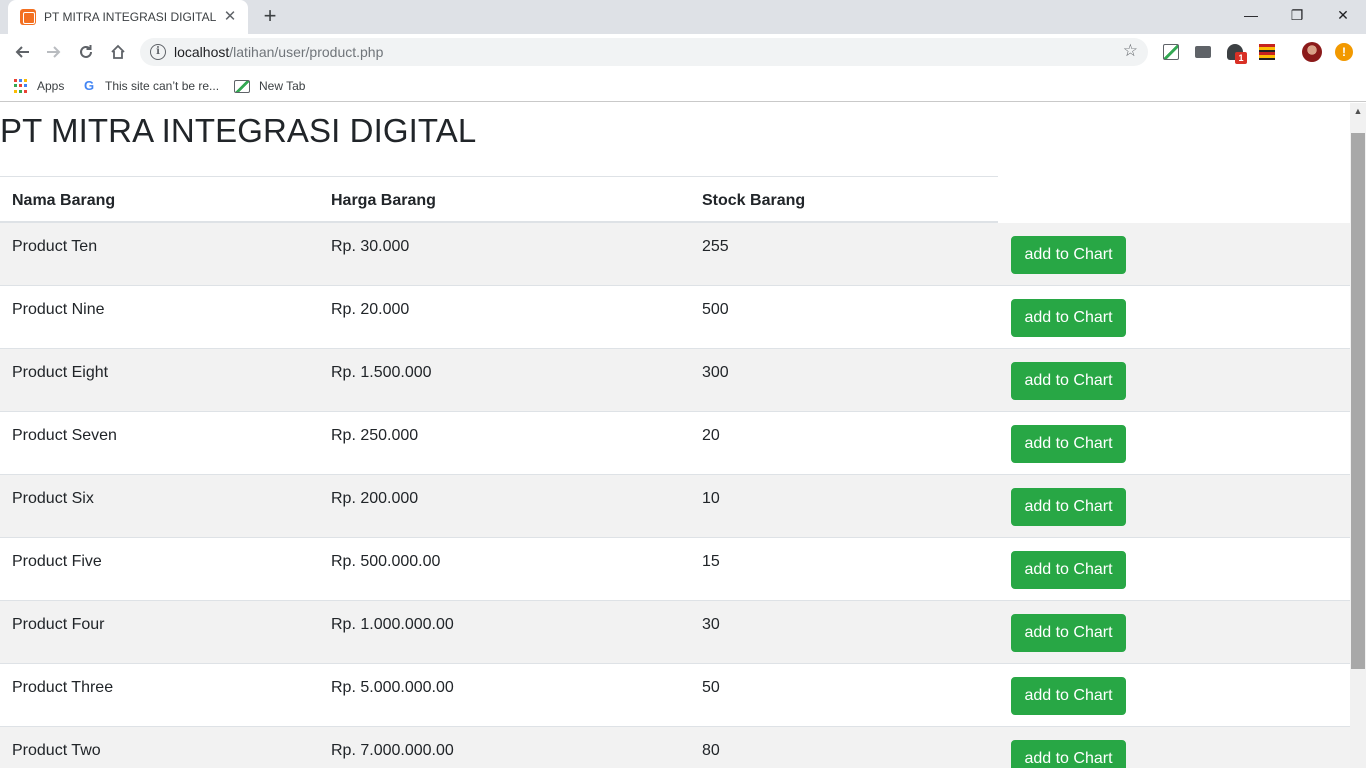  What do you see at coordinates (60, 372) in the screenshot?
I see `product-name: Product Eight` at bounding box center [60, 372].